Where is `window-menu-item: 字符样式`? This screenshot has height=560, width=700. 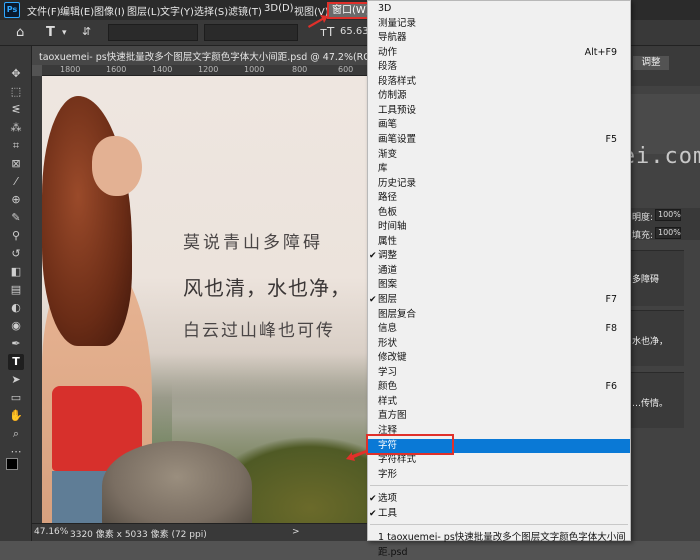 window-menu-item: 字符样式 is located at coordinates (499, 460).